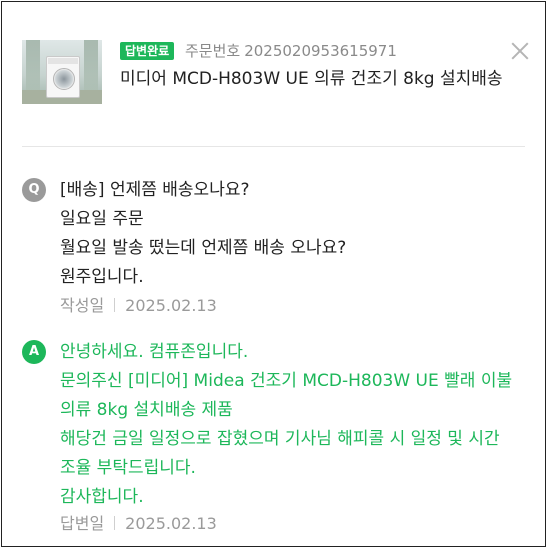  Describe the element at coordinates (102, 219) in the screenshot. I see `question-line: 일요일 주문` at that location.